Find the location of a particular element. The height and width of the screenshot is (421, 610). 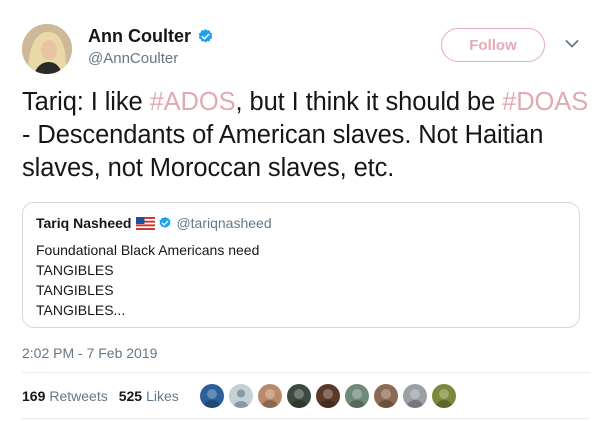

retweets-count: 169 is located at coordinates (34, 396).